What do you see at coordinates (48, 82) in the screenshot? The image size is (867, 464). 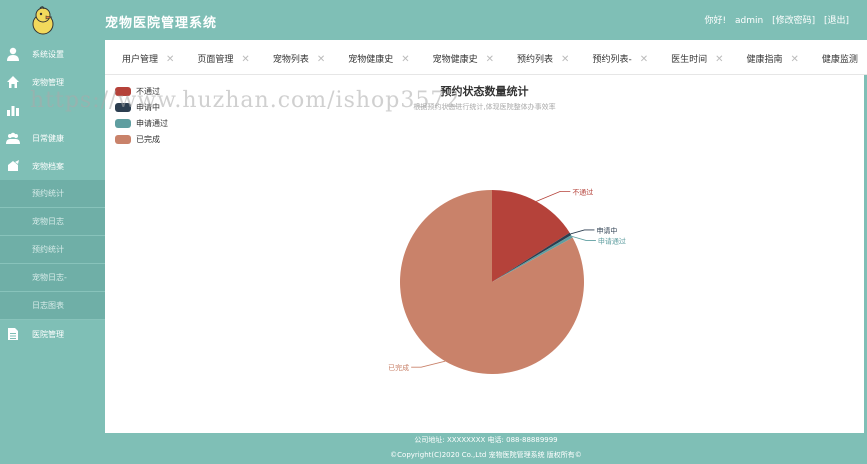 I see `sidebar-item-label: 宠物管理` at bounding box center [48, 82].